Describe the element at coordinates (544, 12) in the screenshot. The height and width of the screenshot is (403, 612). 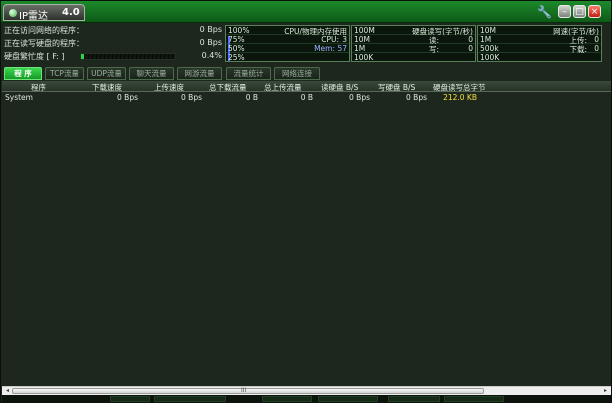
I see `tools-icon: 🔧` at that location.